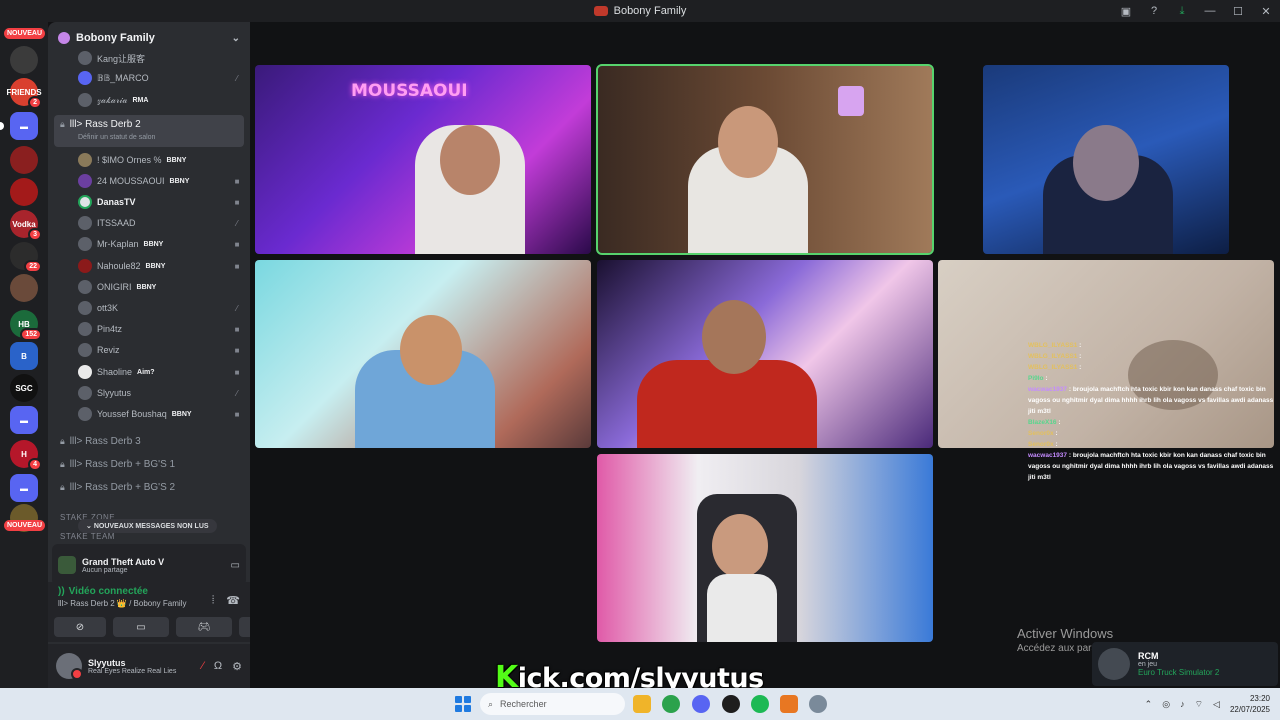 The height and width of the screenshot is (720, 1280). Describe the element at coordinates (237, 666) in the screenshot. I see `gear-icon: ⚙` at that location.